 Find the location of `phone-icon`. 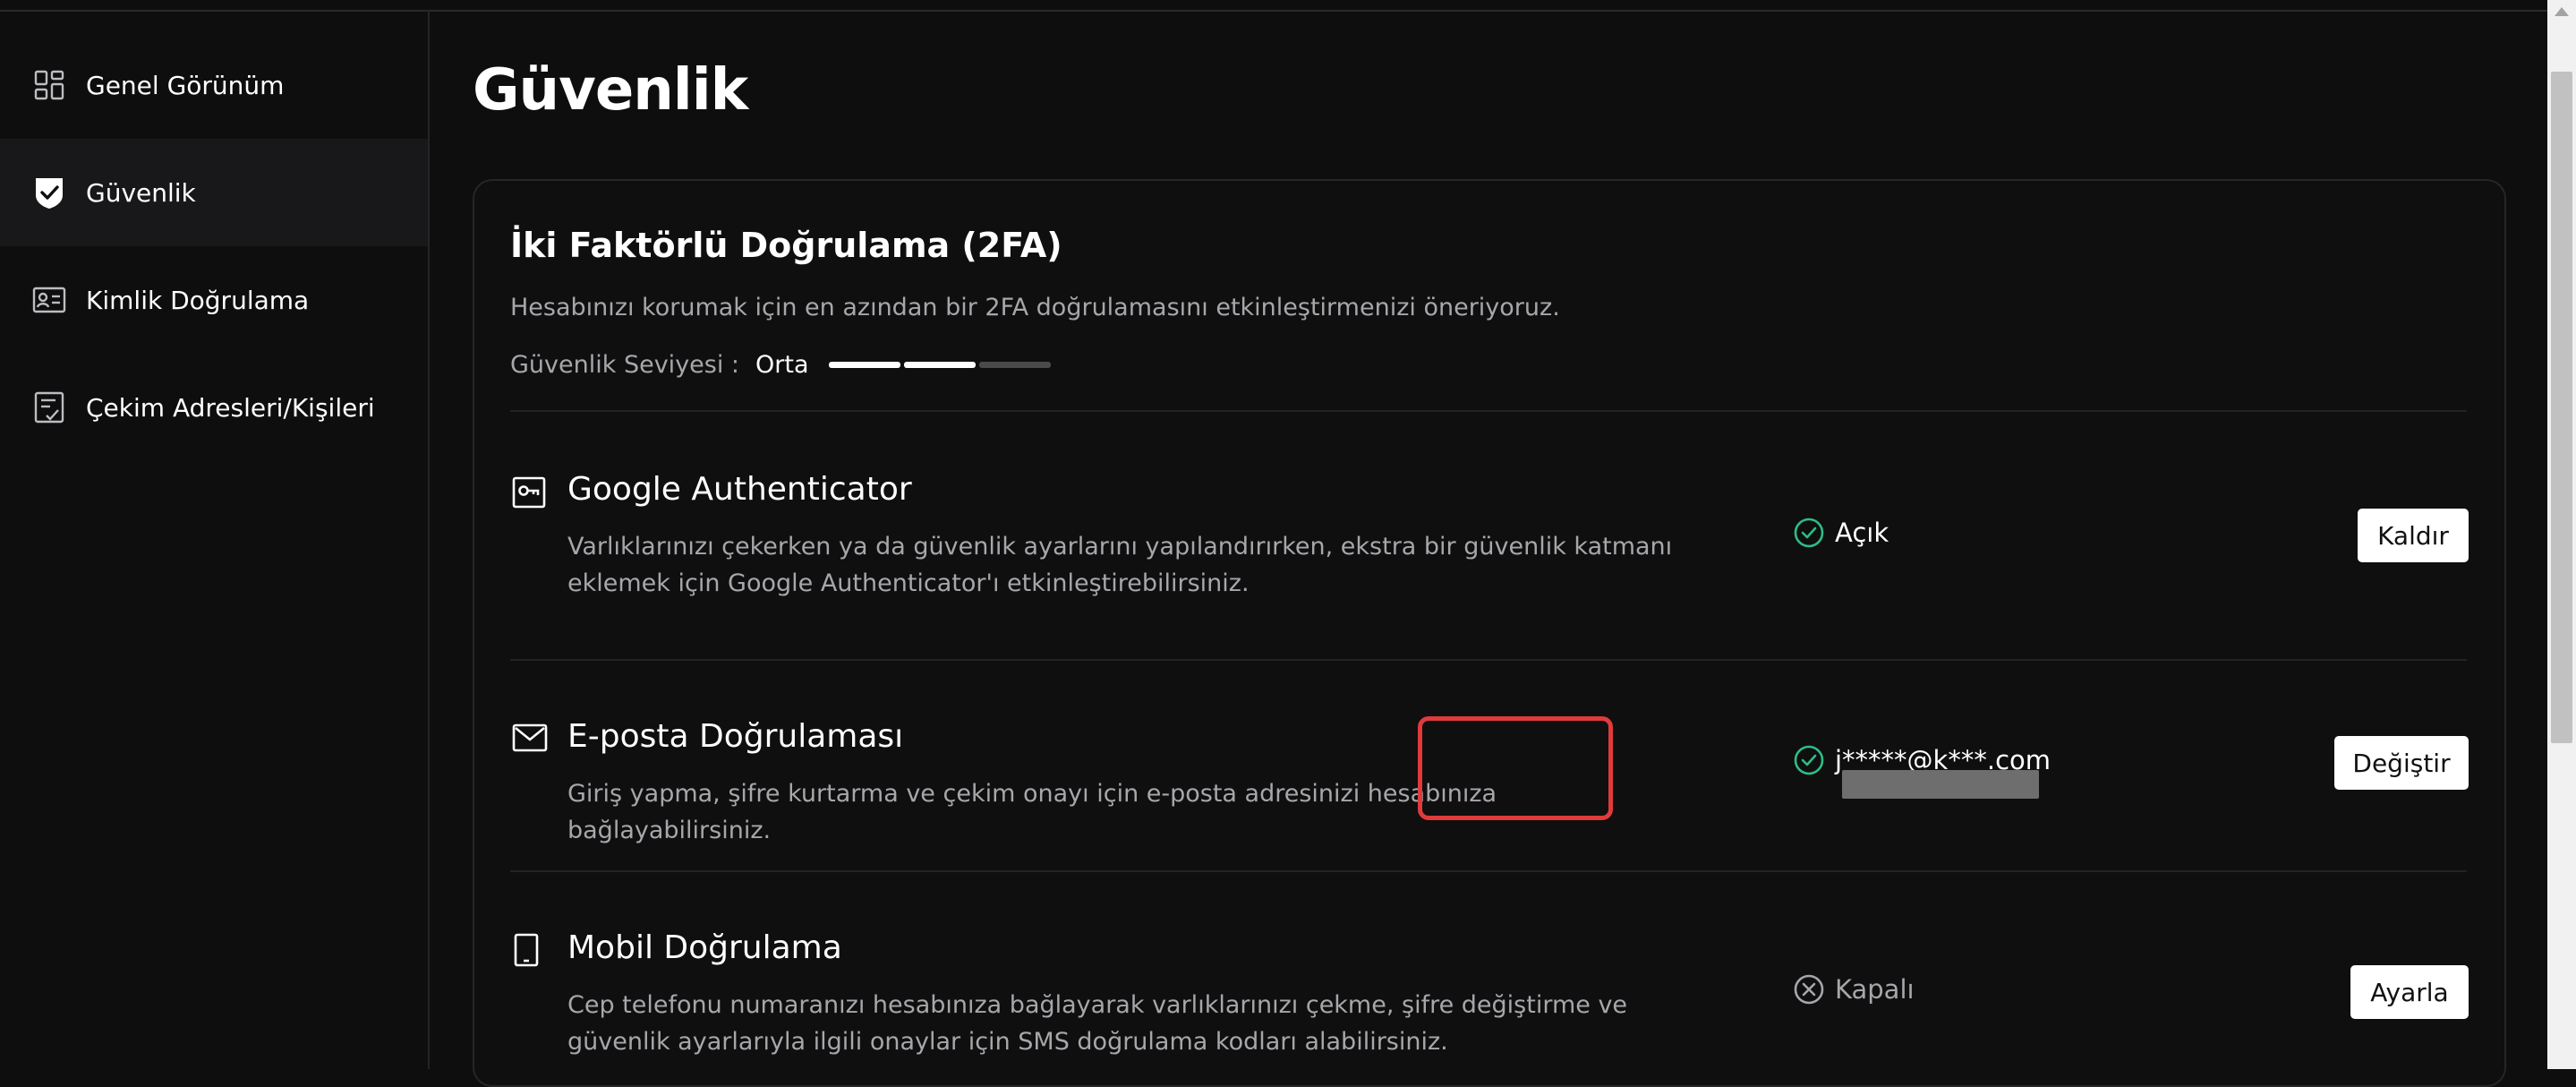

phone-icon is located at coordinates (529, 950).